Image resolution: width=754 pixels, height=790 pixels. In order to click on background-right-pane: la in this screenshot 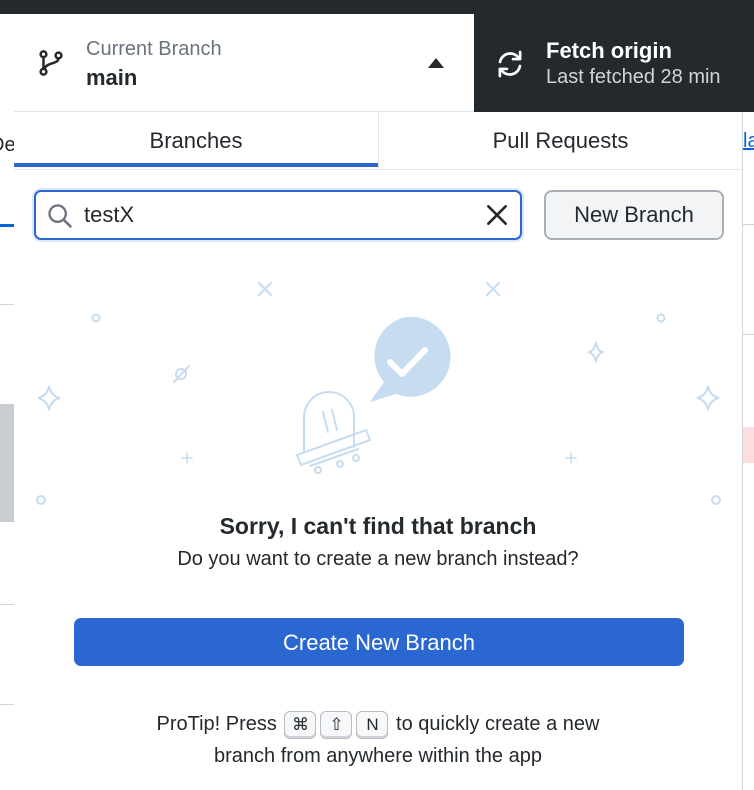, I will do `click(748, 451)`.